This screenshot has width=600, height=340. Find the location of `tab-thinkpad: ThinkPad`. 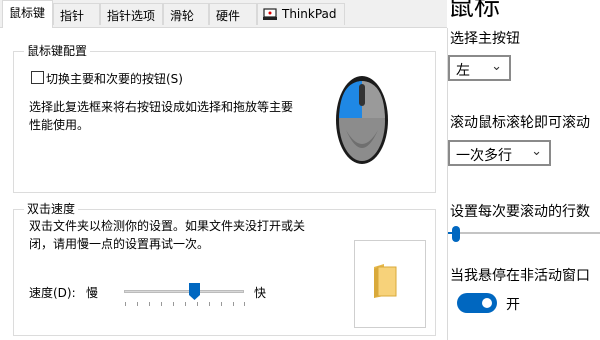

tab-thinkpad: ThinkPad is located at coordinates (301, 14).